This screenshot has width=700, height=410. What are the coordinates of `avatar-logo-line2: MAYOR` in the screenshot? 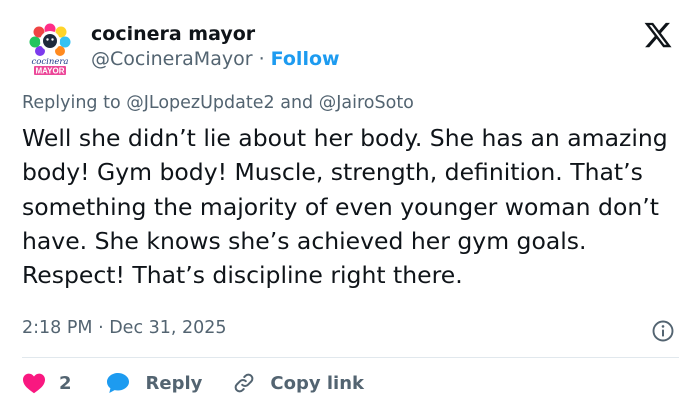 It's located at (49, 71).